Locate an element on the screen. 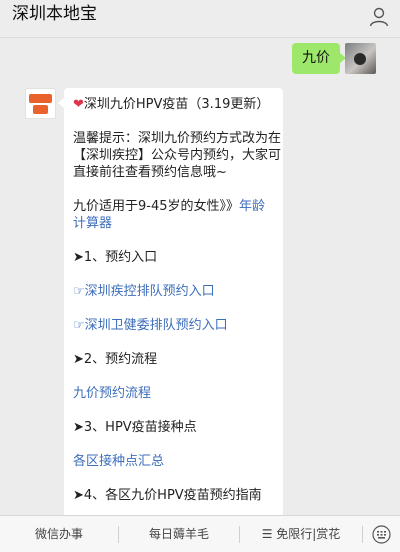  menu-wechat-services: 微信办事 is located at coordinates (59, 534).